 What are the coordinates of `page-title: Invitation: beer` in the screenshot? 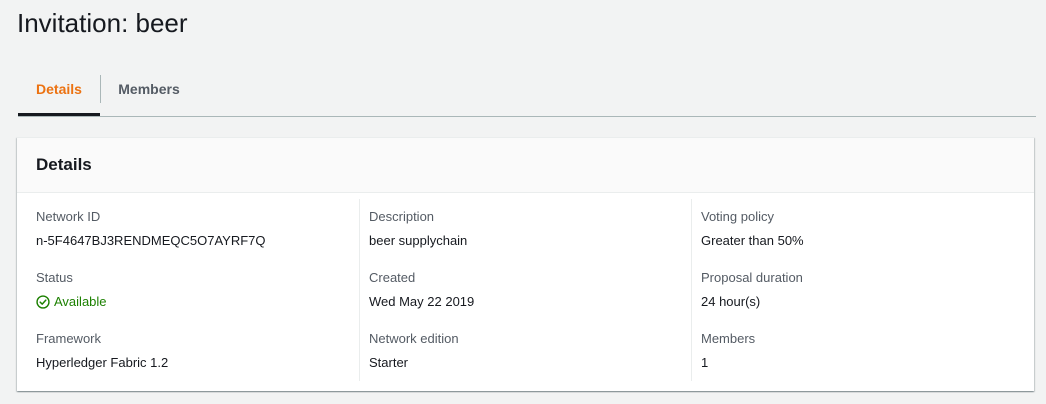 It's located at (102, 23).